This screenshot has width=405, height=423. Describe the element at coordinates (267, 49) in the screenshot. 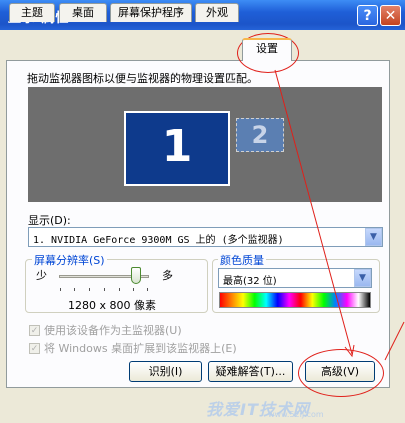

I see `tab-settings: 设置` at that location.